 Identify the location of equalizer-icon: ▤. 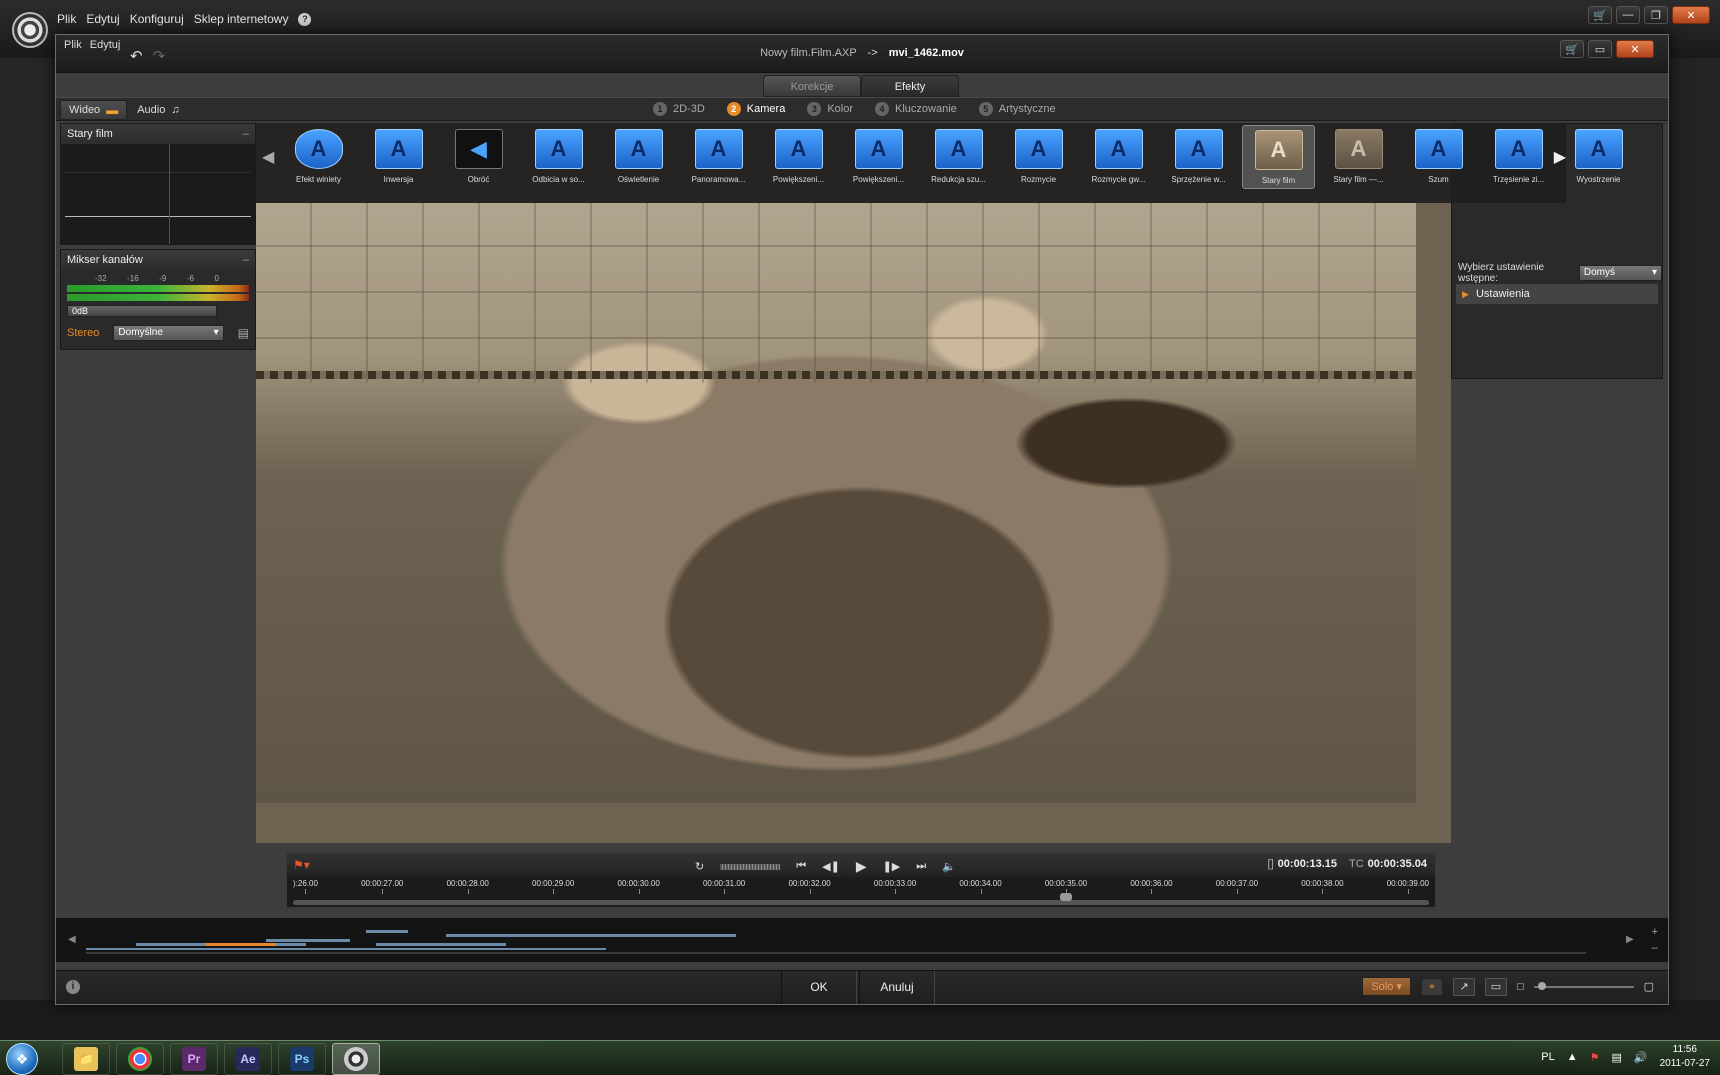
(243, 333).